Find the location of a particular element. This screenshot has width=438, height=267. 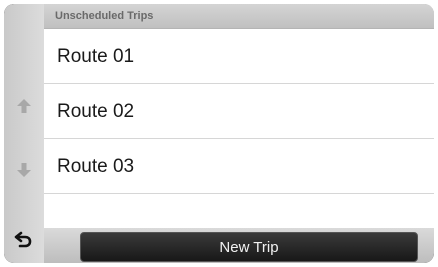

bottom-bar: New Trip is located at coordinates (239, 245).